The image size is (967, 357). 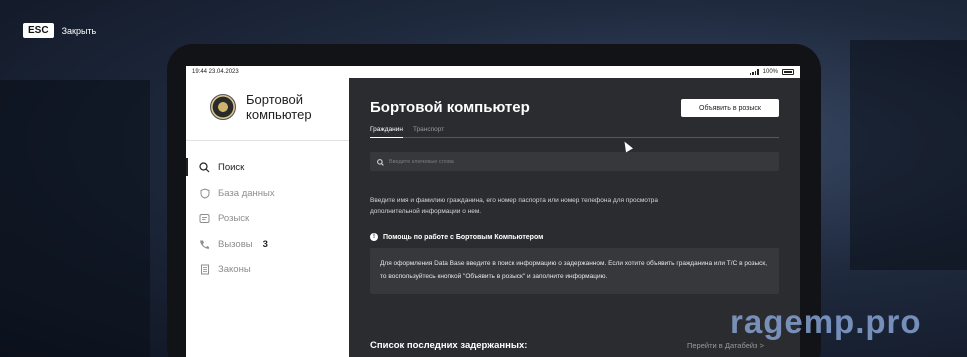 I want to click on watermark: ragemp.pro, so click(x=826, y=321).